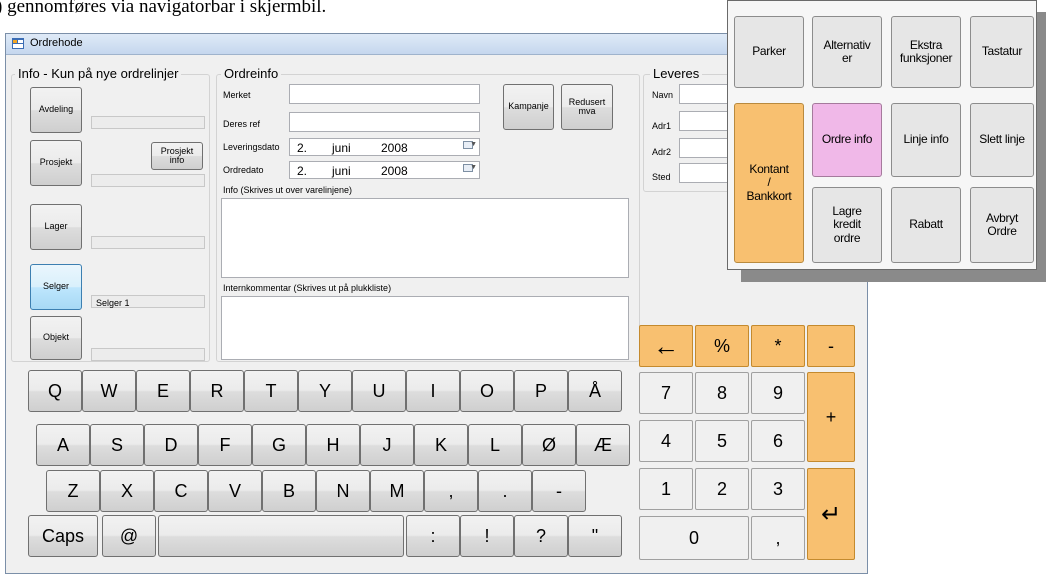  Describe the element at coordinates (397, 491) in the screenshot. I see `key-m: M` at that location.